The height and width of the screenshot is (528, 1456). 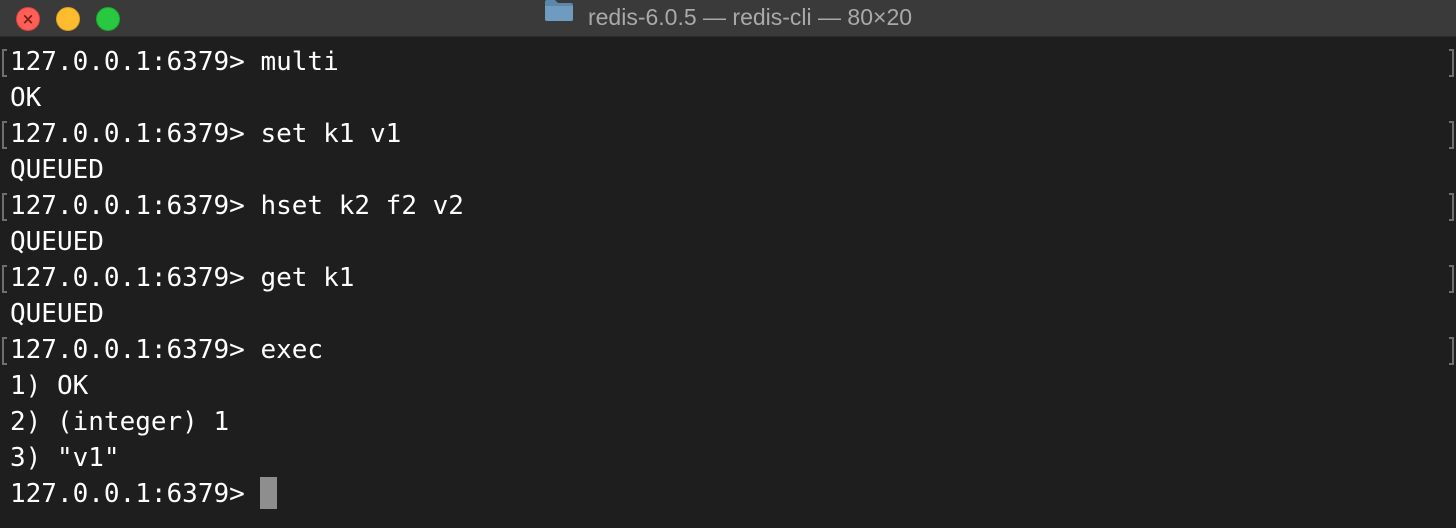 I want to click on window-title-group: redis-6.0.5 — redis-cli — 80×20, so click(x=728, y=18).